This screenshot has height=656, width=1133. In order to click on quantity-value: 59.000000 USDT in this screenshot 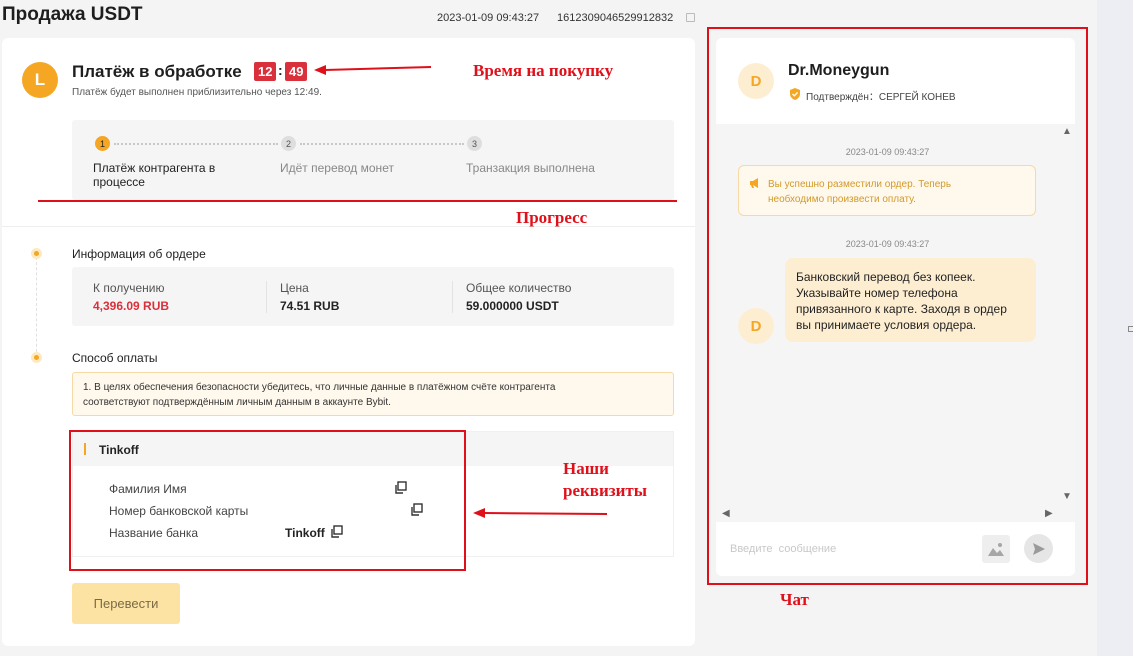, I will do `click(512, 306)`.